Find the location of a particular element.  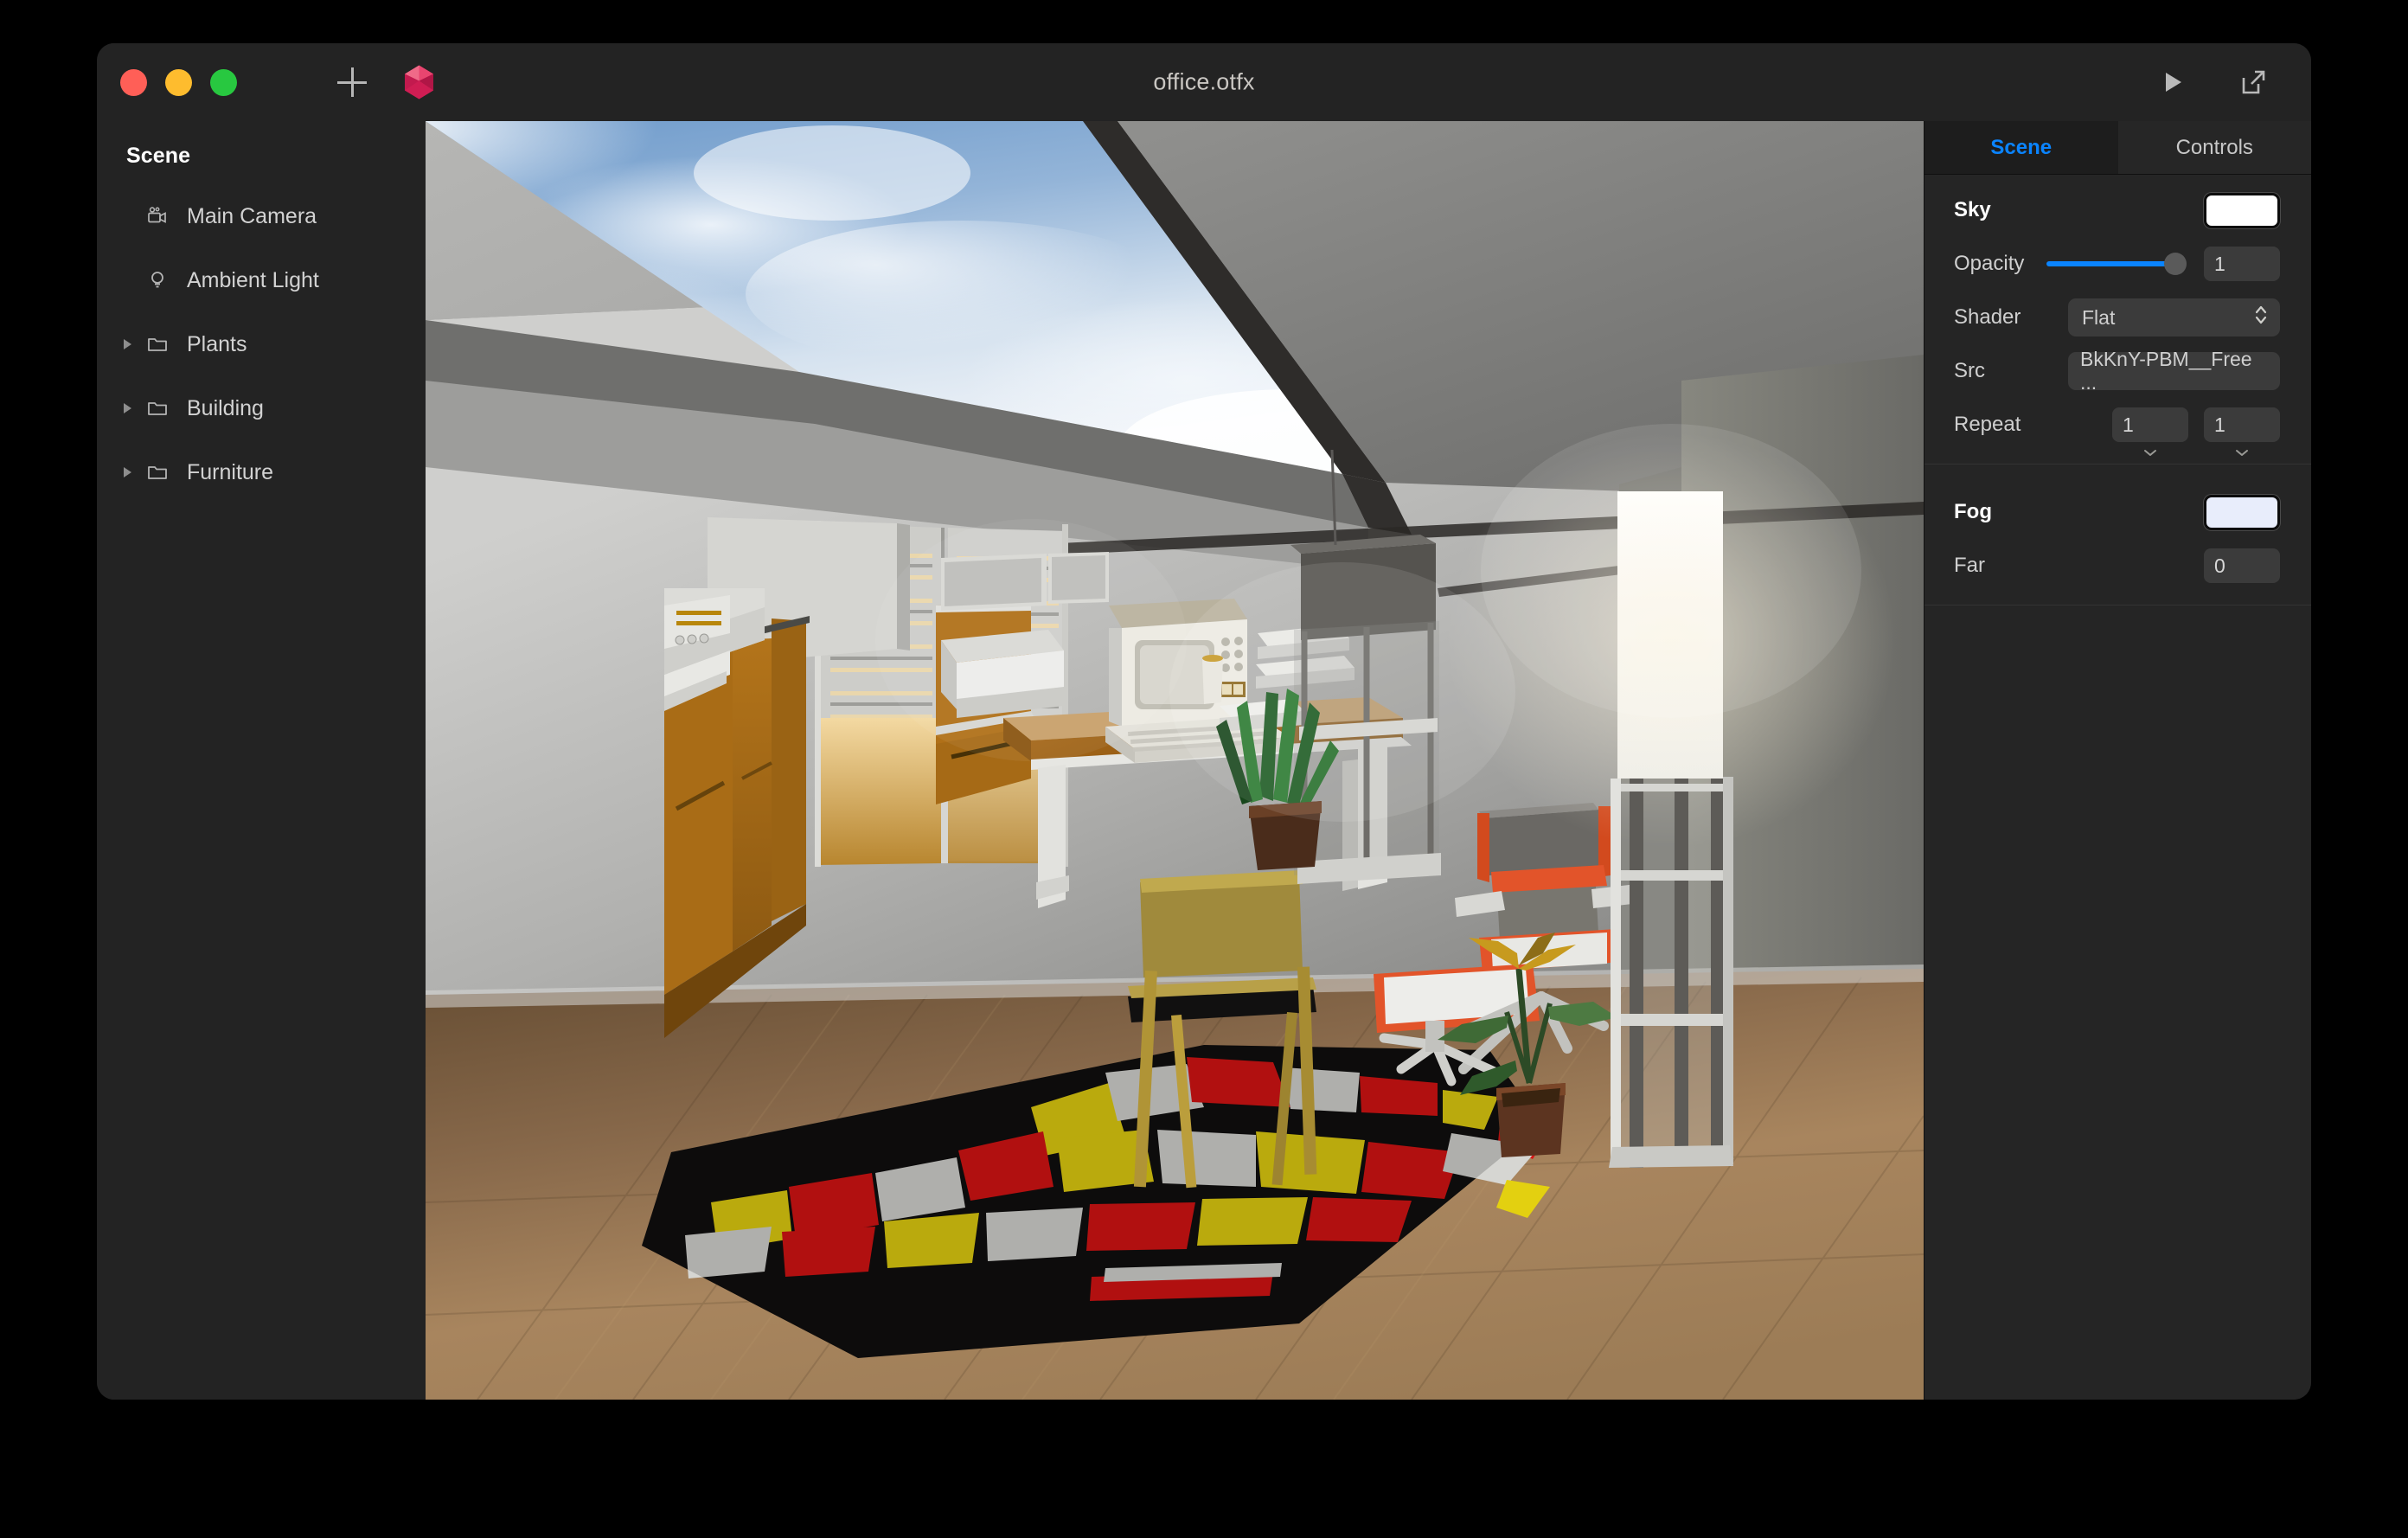

chevron-updown-icon is located at coordinates (2261, 318).